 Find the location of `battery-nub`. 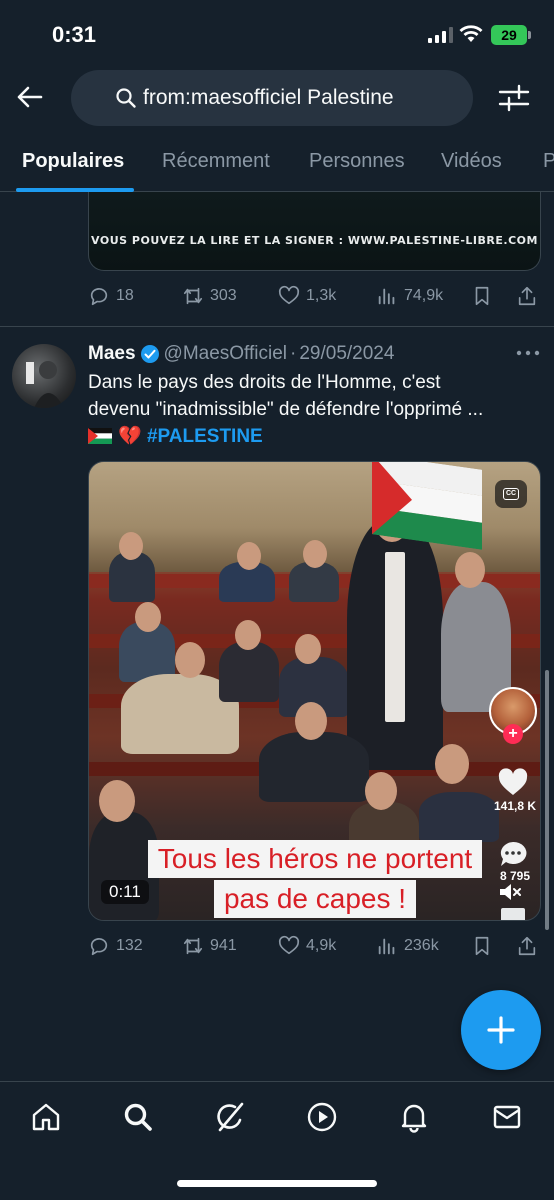

battery-nub is located at coordinates (529, 35).